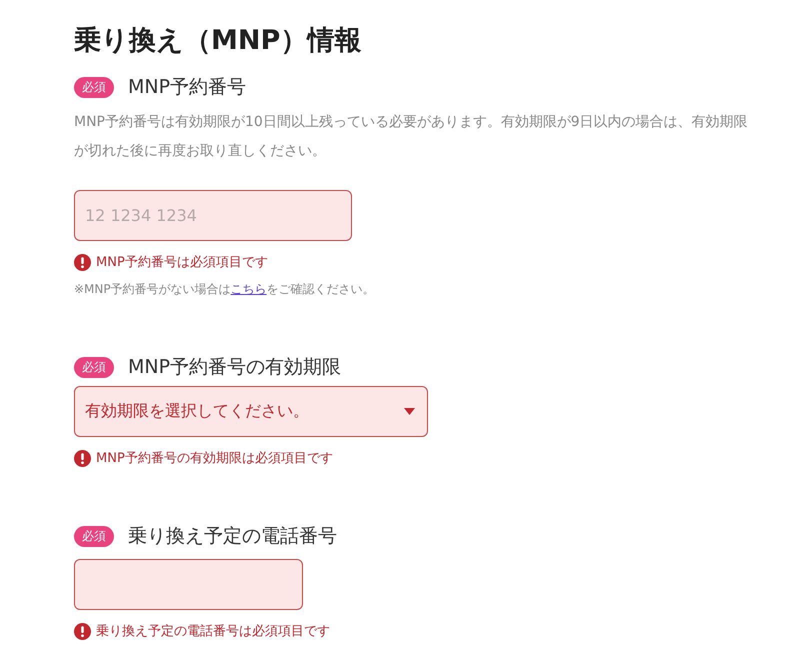  What do you see at coordinates (213, 215) in the screenshot?
I see `input-field: 12 1234 1234` at bounding box center [213, 215].